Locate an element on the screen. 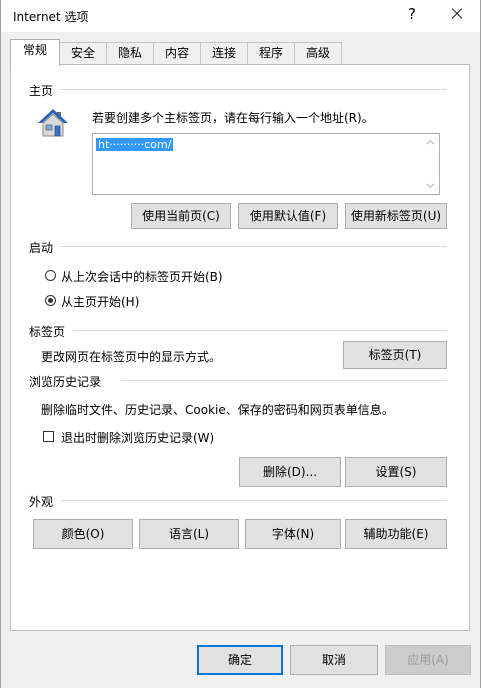 Image resolution: width=481 pixels, height=688 pixels. appearance-separator is located at coordinates (254, 500).